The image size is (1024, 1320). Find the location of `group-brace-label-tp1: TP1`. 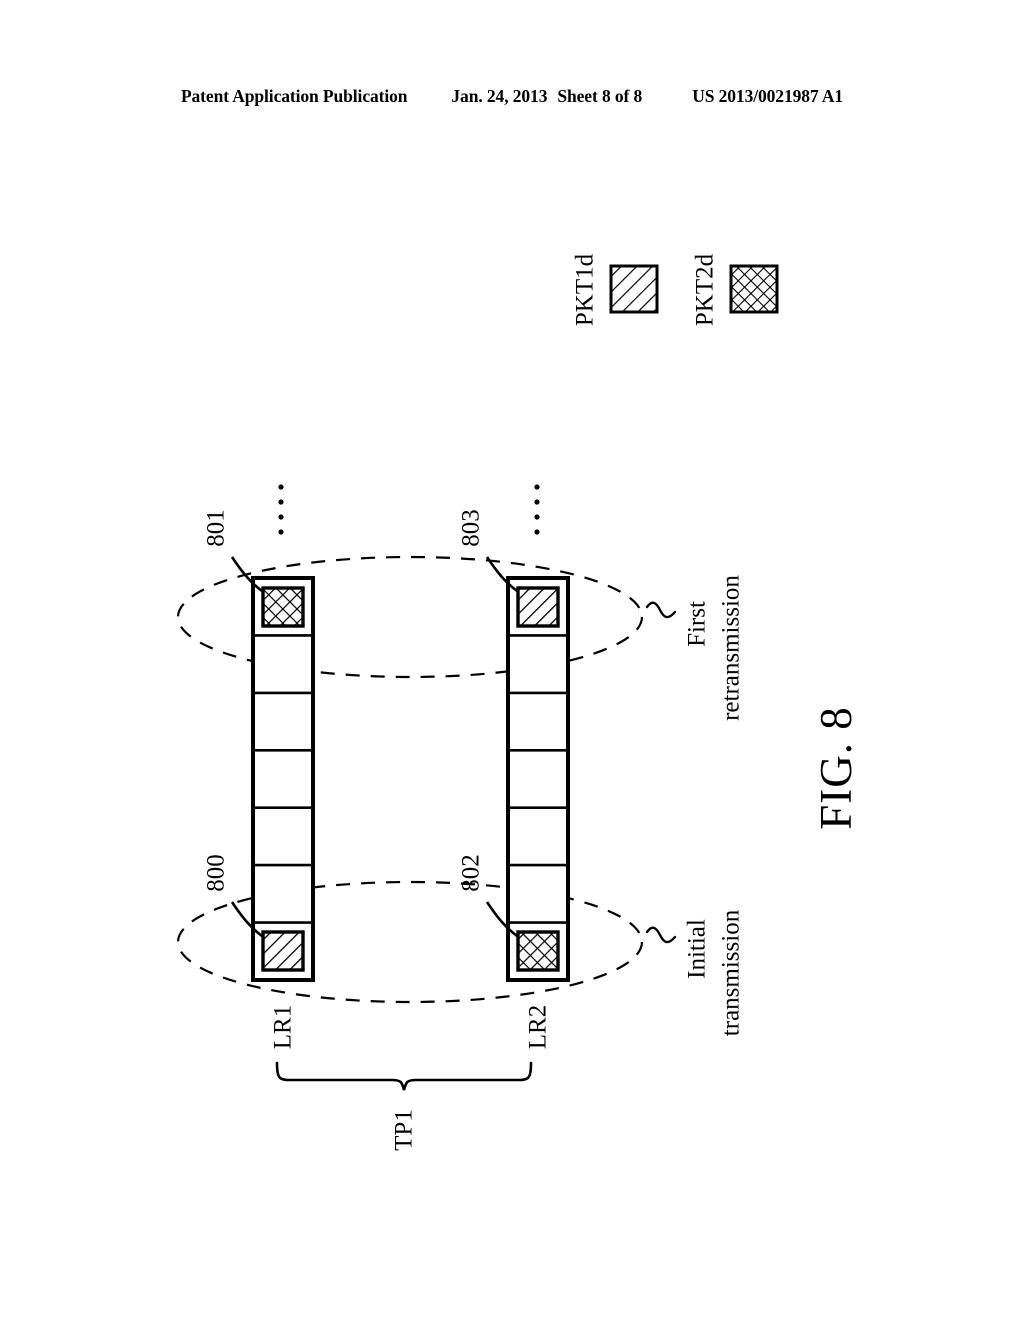

group-brace-label-tp1: TP1 is located at coordinates (404, 1130).